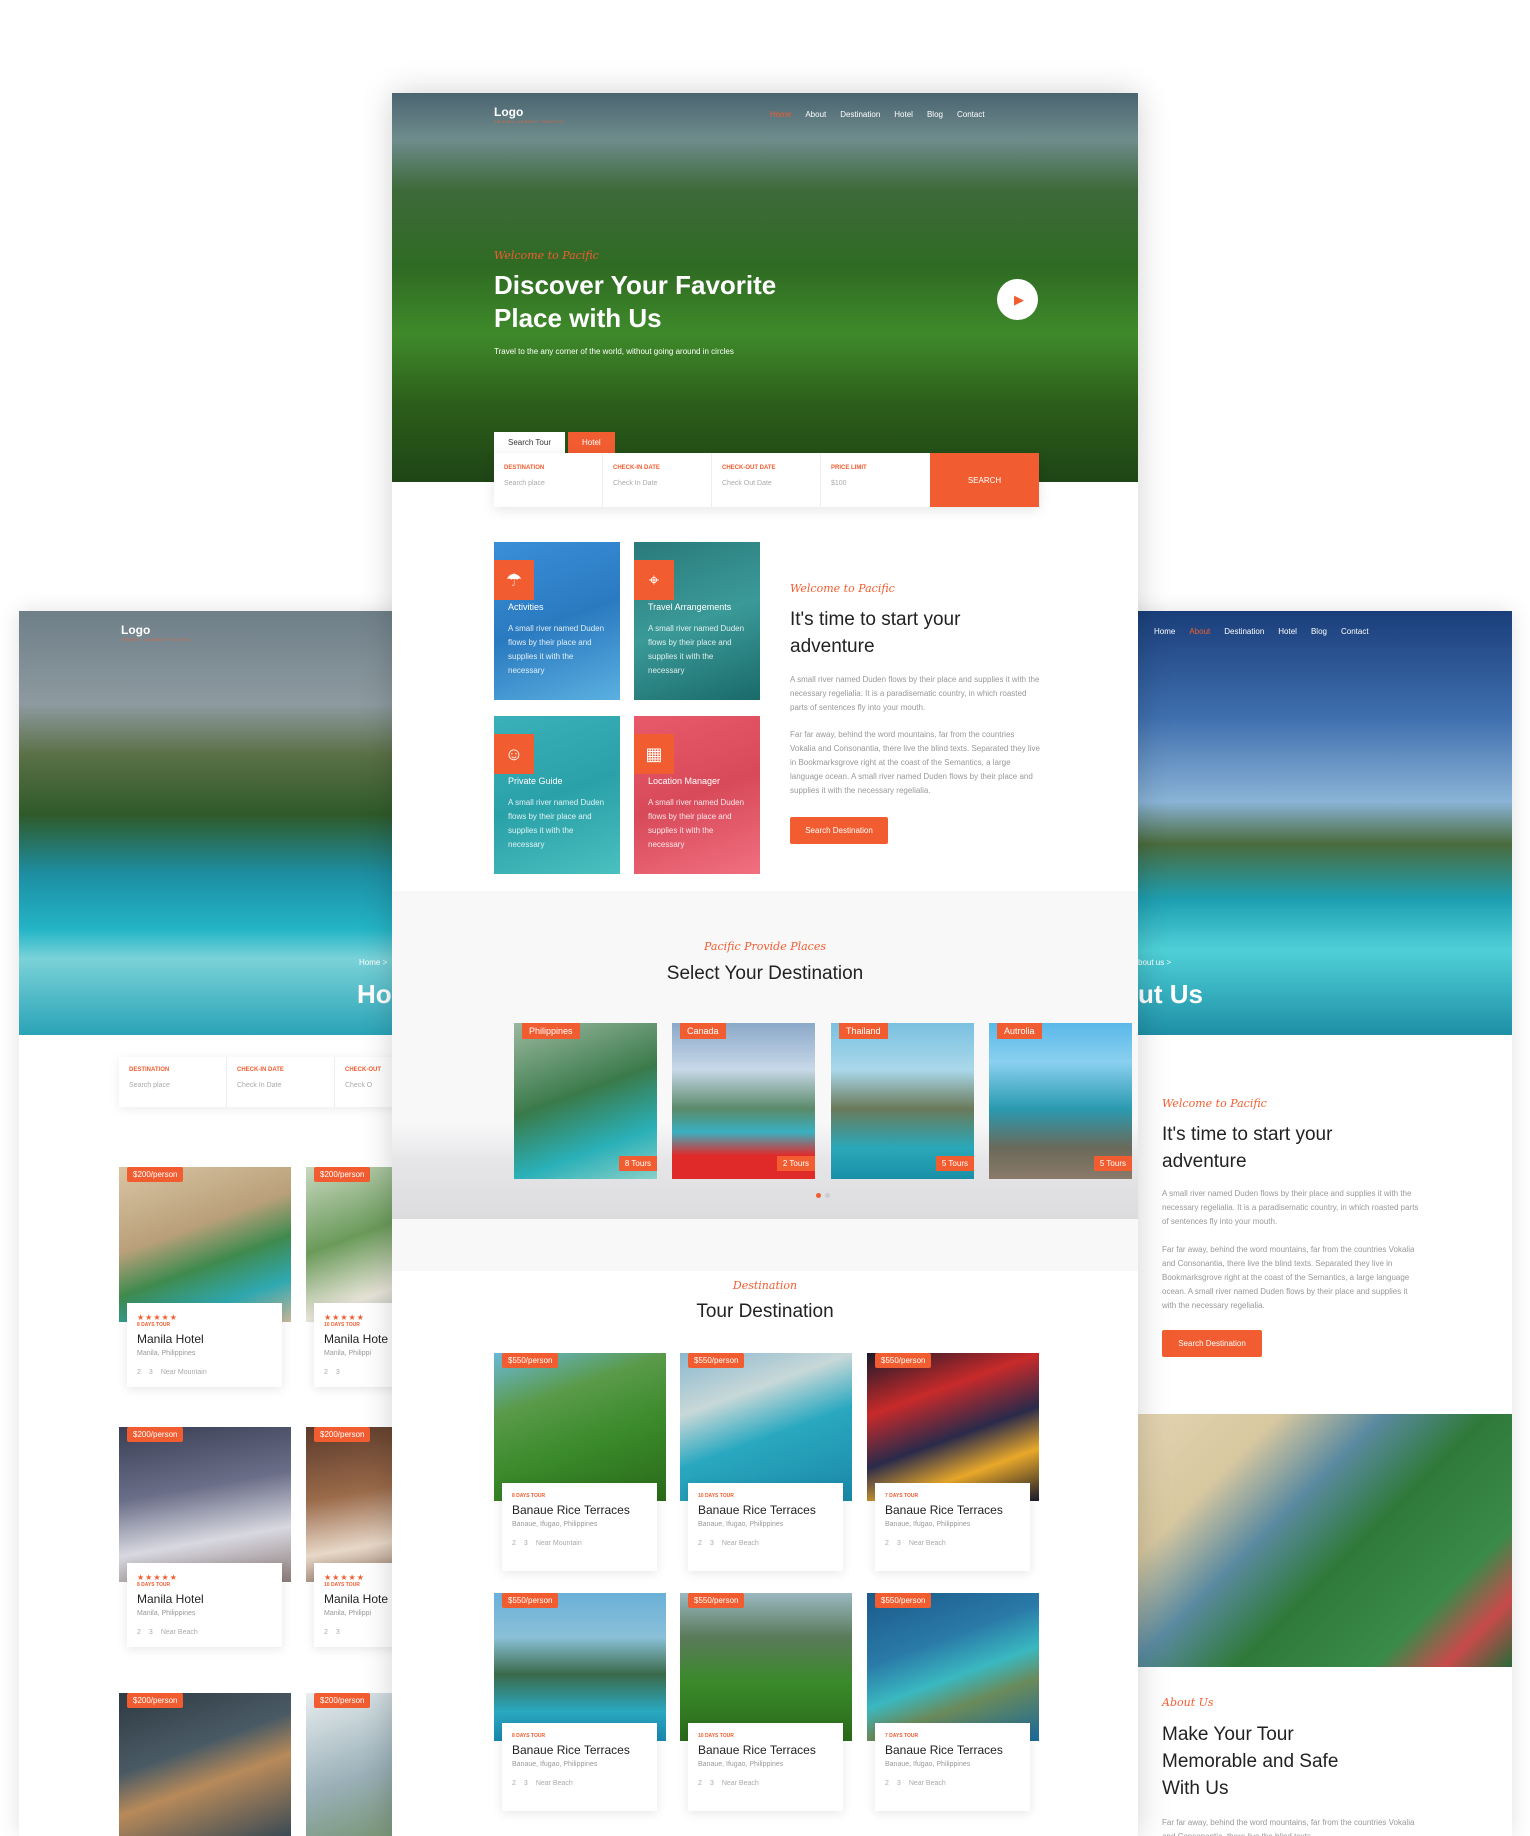 The image size is (1530, 1836). I want to click on service-title: Travel Arrangements, so click(690, 607).